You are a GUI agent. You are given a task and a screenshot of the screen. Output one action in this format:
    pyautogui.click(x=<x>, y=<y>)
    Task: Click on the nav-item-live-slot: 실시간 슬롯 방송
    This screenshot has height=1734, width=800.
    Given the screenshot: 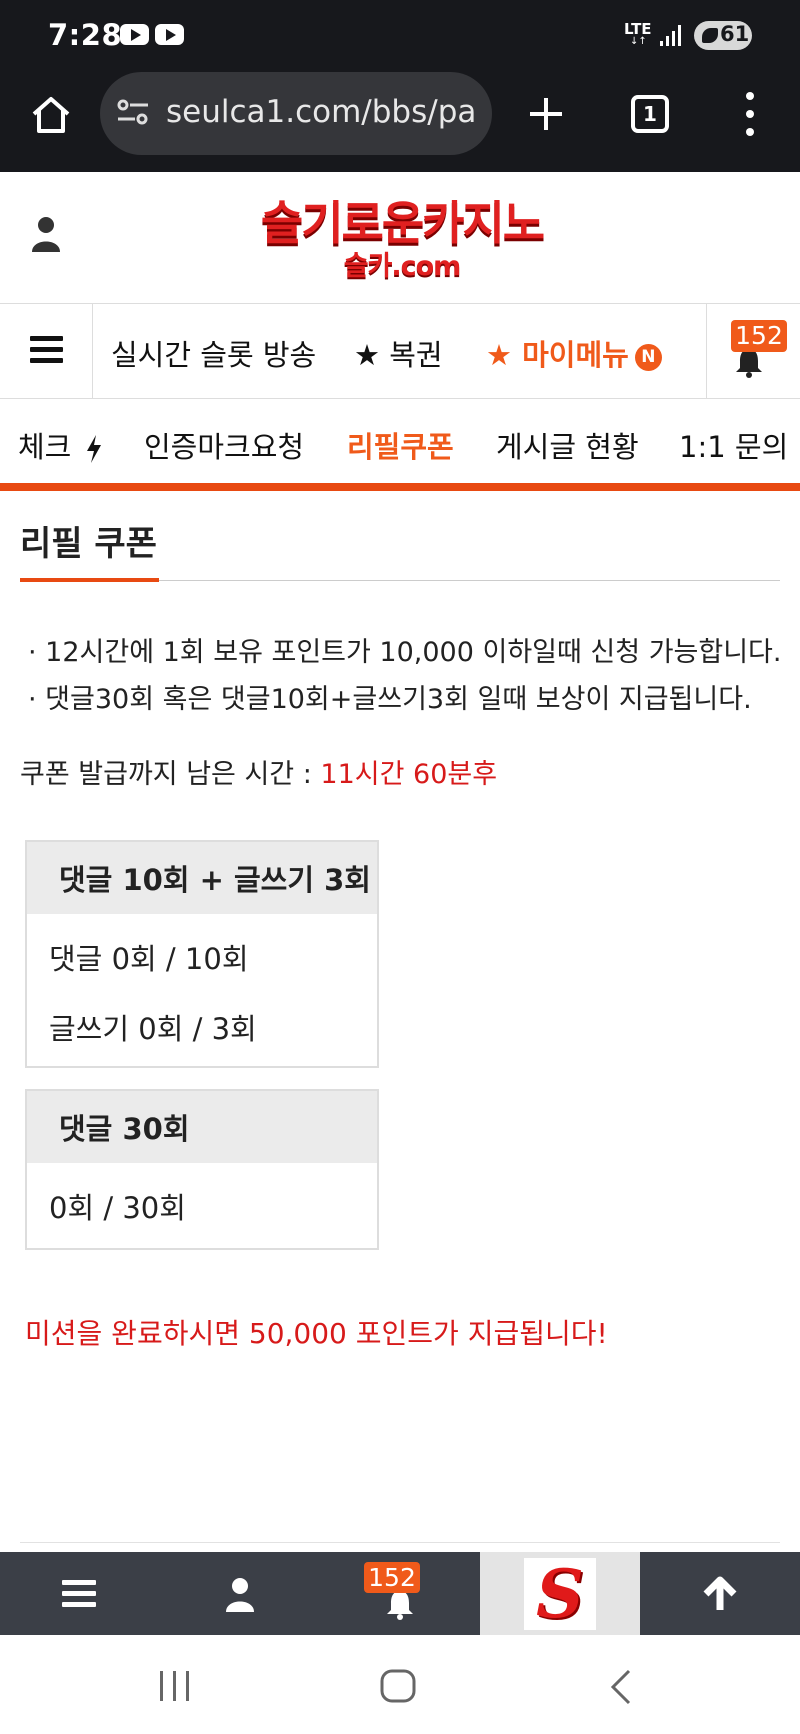 What is the action you would take?
    pyautogui.click(x=213, y=353)
    